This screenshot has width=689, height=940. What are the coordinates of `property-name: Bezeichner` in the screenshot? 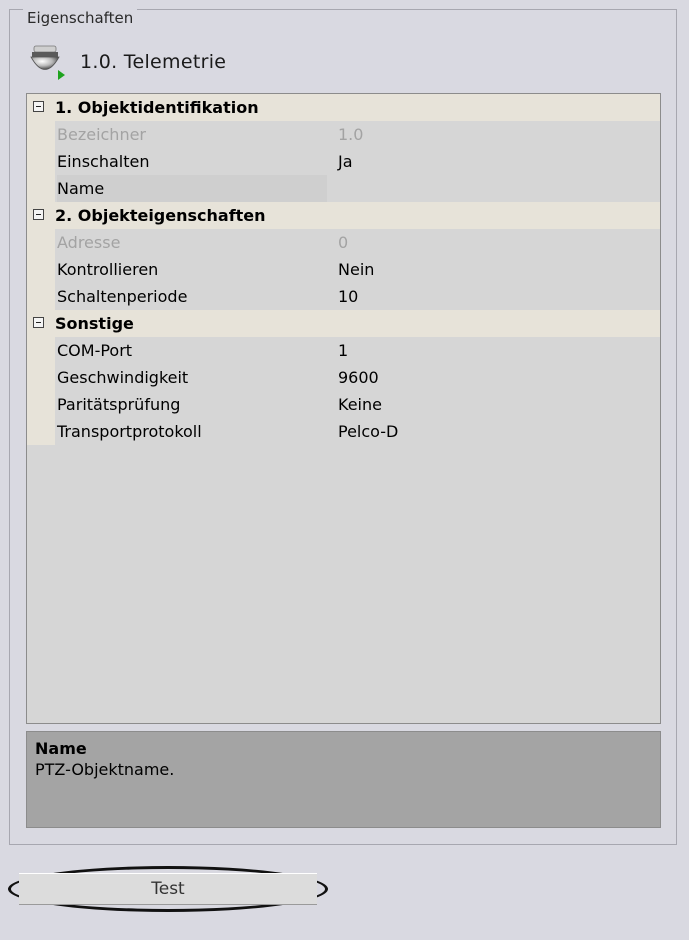 It's located at (102, 134).